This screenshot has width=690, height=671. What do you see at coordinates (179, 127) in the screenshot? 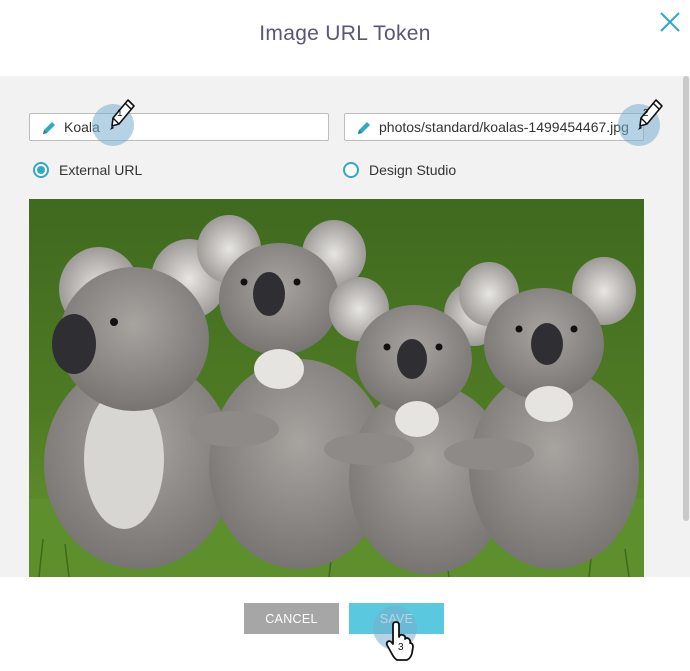
I see `token-name-field` at bounding box center [179, 127].